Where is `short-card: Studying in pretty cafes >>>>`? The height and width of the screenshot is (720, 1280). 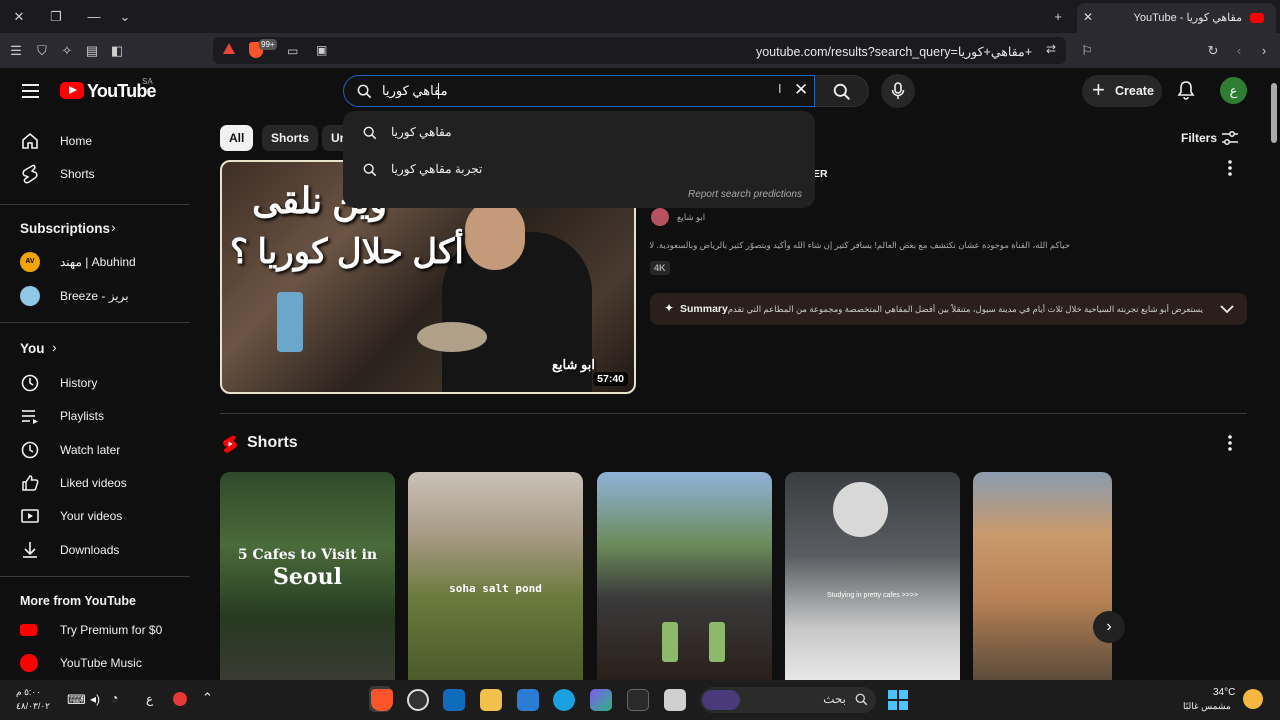 short-card: Studying in pretty cafes >>>> is located at coordinates (872, 576).